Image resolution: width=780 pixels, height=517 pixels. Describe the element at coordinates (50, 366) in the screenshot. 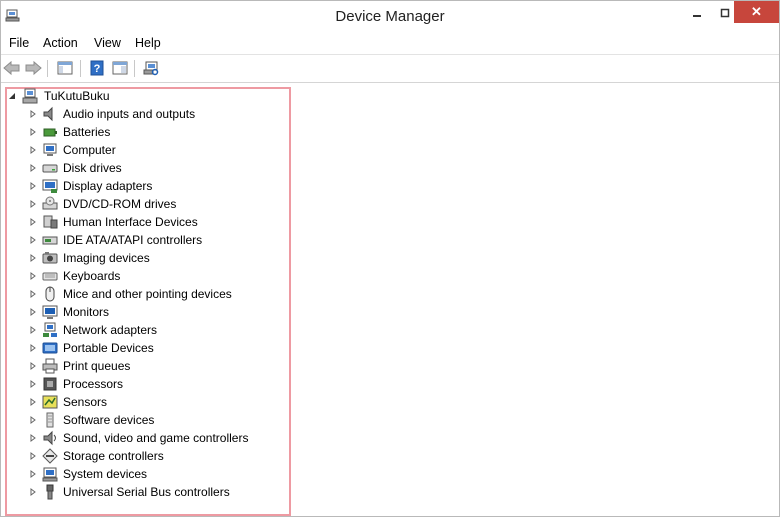

I see `printer-icon` at that location.